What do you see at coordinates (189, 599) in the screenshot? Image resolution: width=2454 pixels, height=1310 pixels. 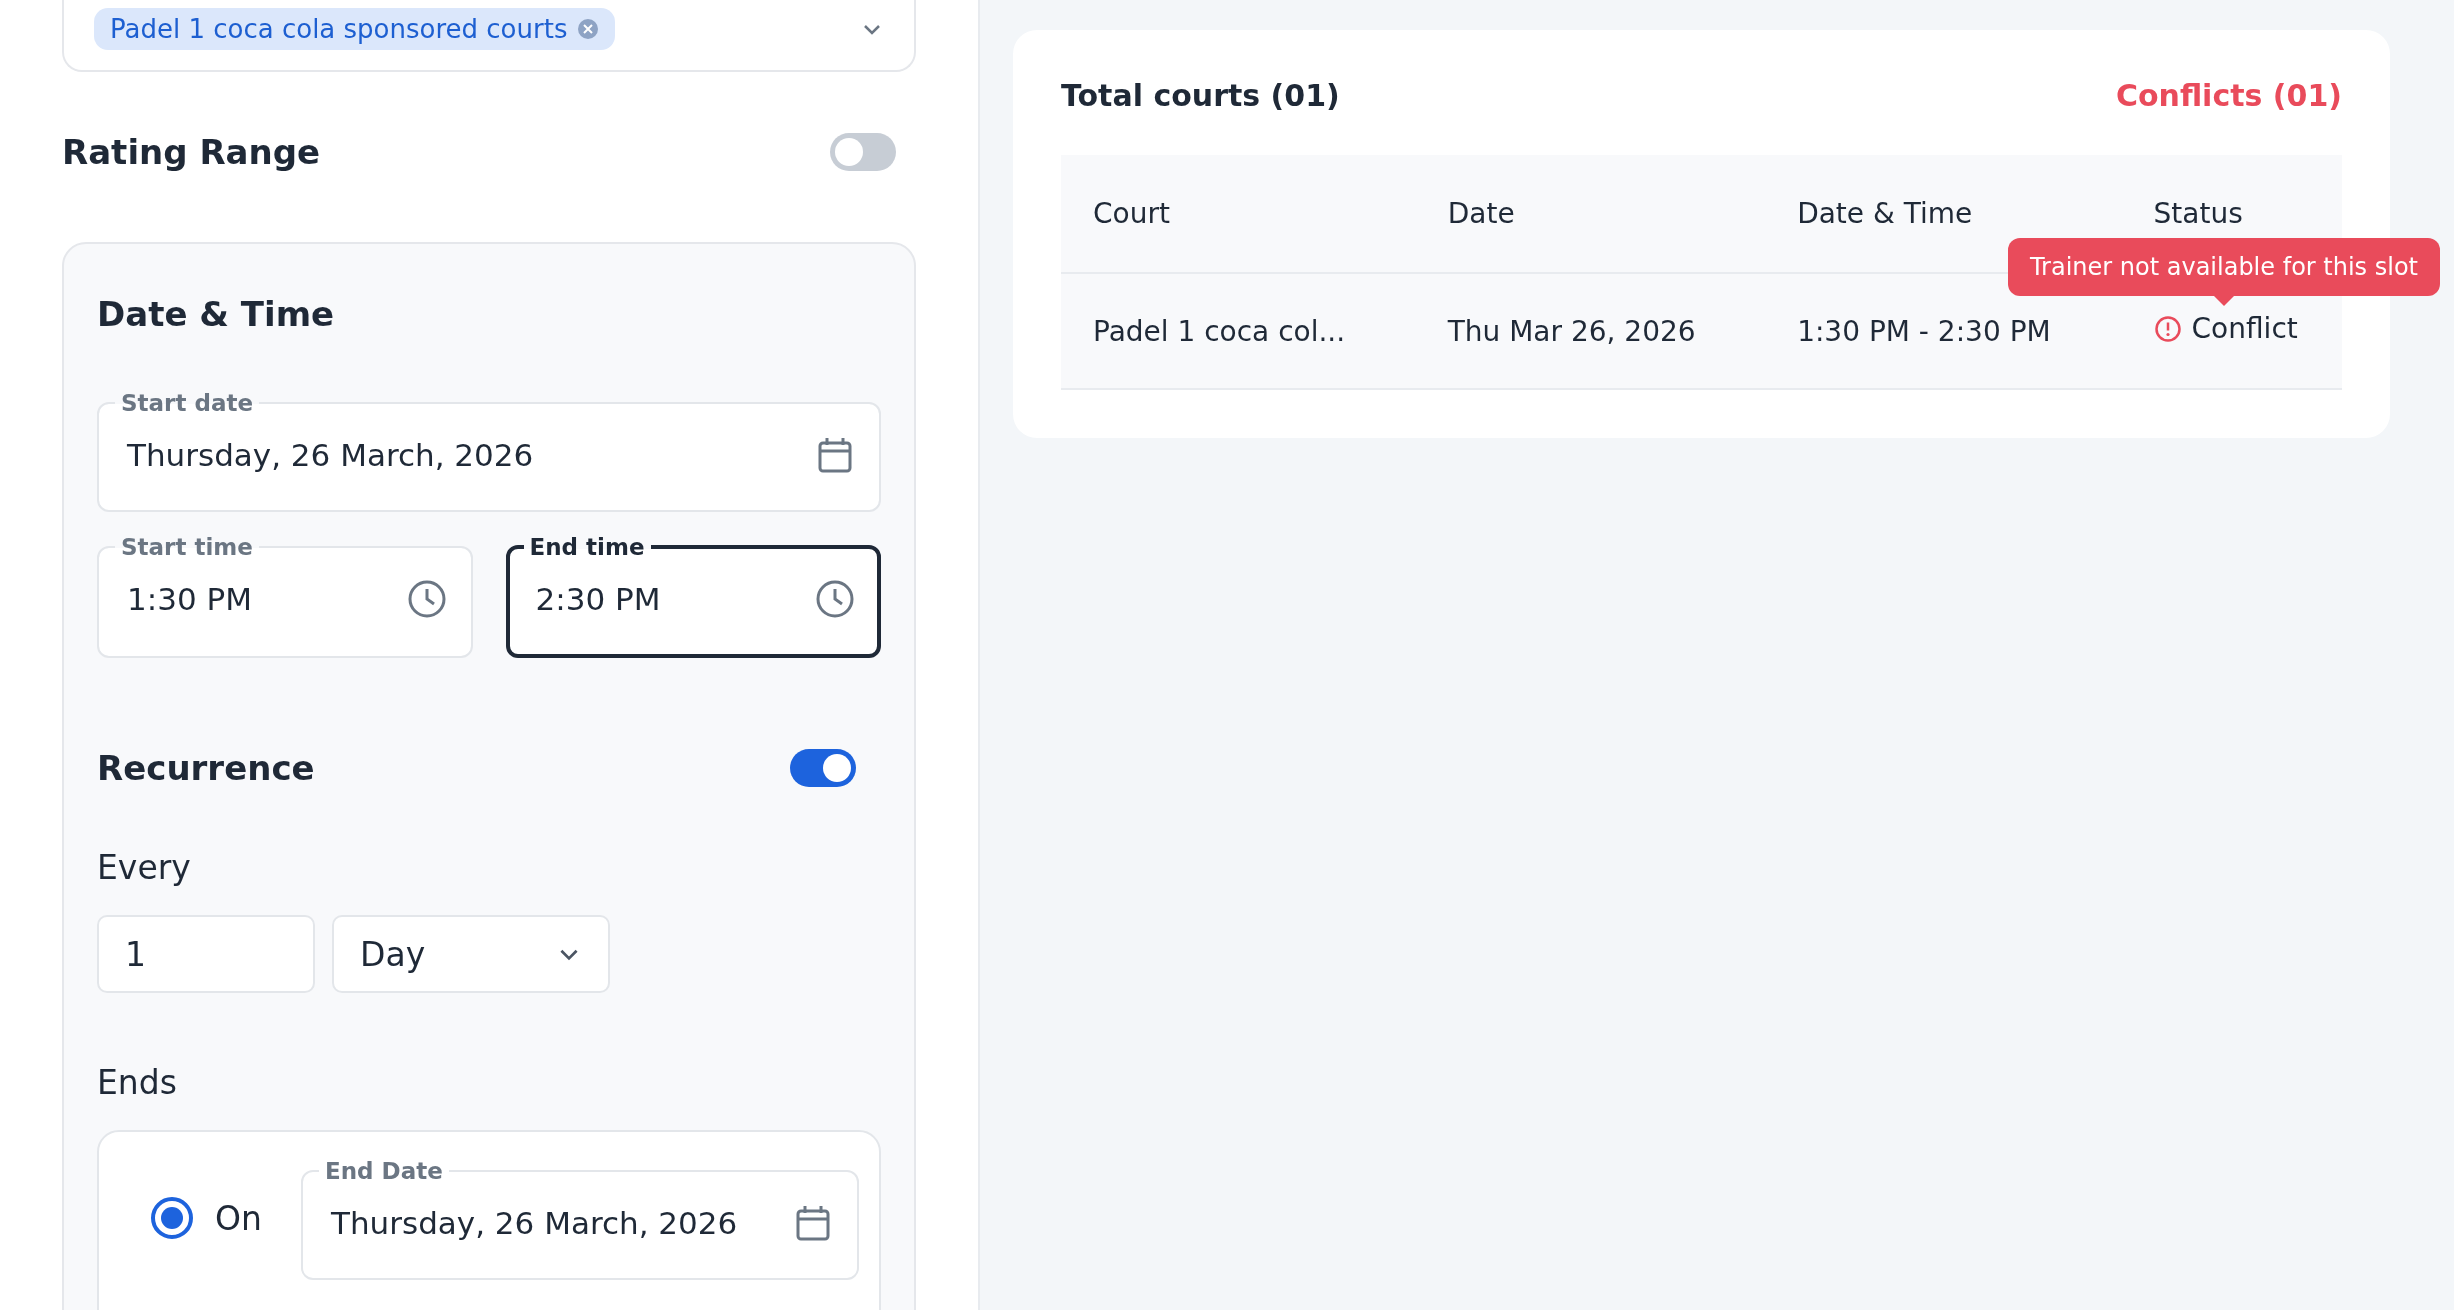 I see `field-value: 1:30 PM` at bounding box center [189, 599].